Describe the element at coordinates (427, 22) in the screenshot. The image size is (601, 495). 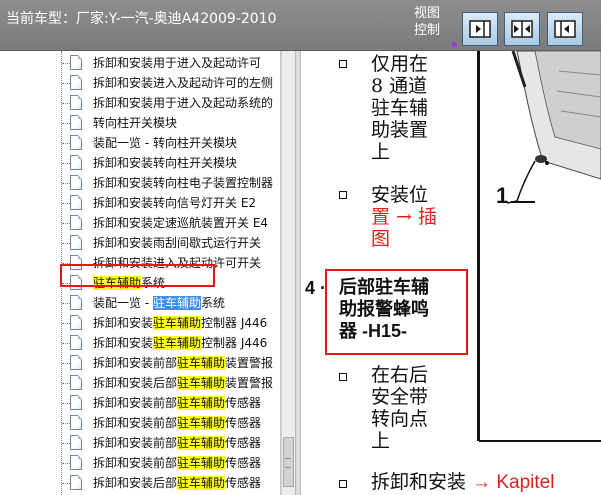
I see `view-control-label: 视图控制` at that location.